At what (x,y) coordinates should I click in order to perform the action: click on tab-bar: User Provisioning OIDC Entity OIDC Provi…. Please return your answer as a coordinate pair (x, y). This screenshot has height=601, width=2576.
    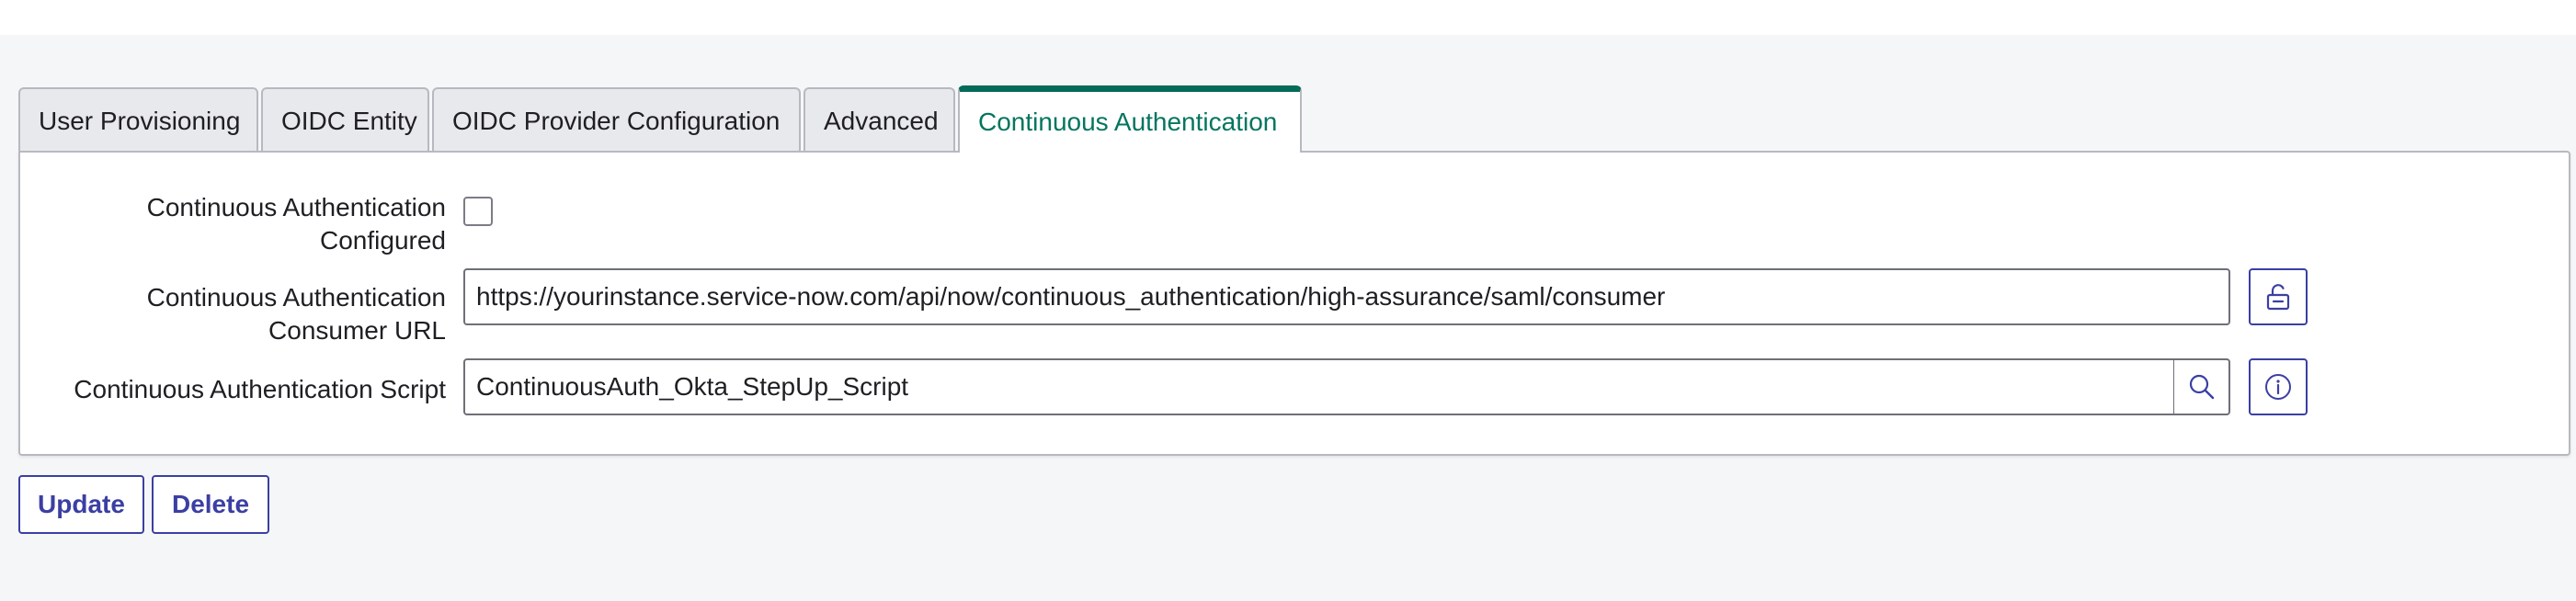
    Looking at the image, I should click on (661, 119).